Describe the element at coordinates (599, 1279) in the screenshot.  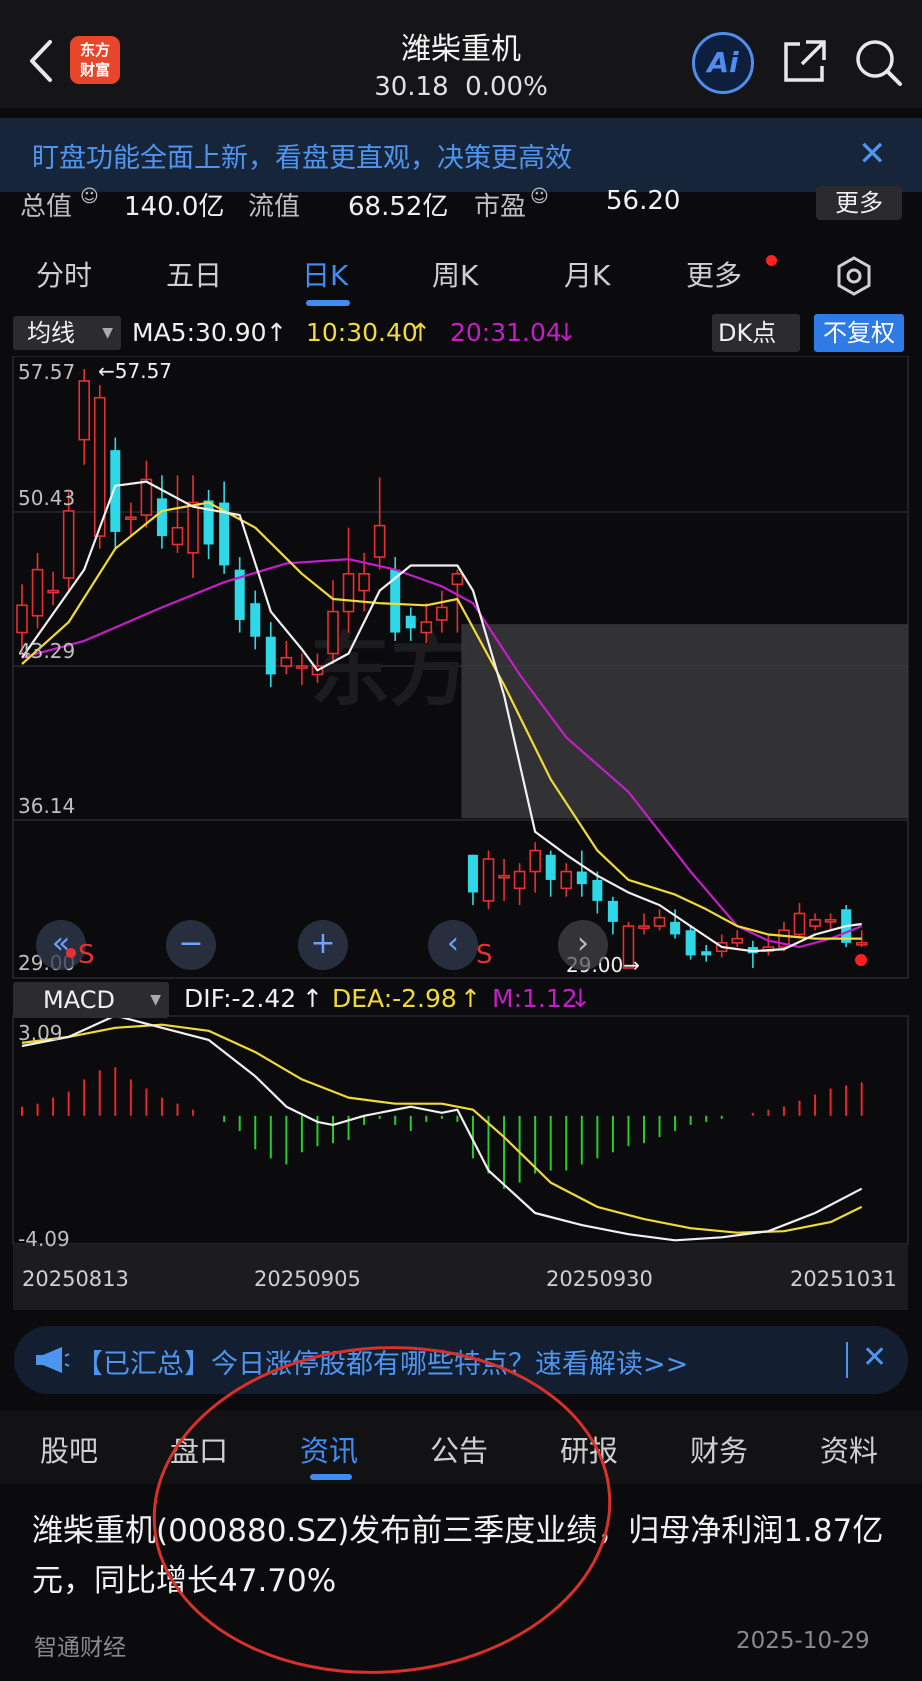
I see `x-tick-label: 20250930` at that location.